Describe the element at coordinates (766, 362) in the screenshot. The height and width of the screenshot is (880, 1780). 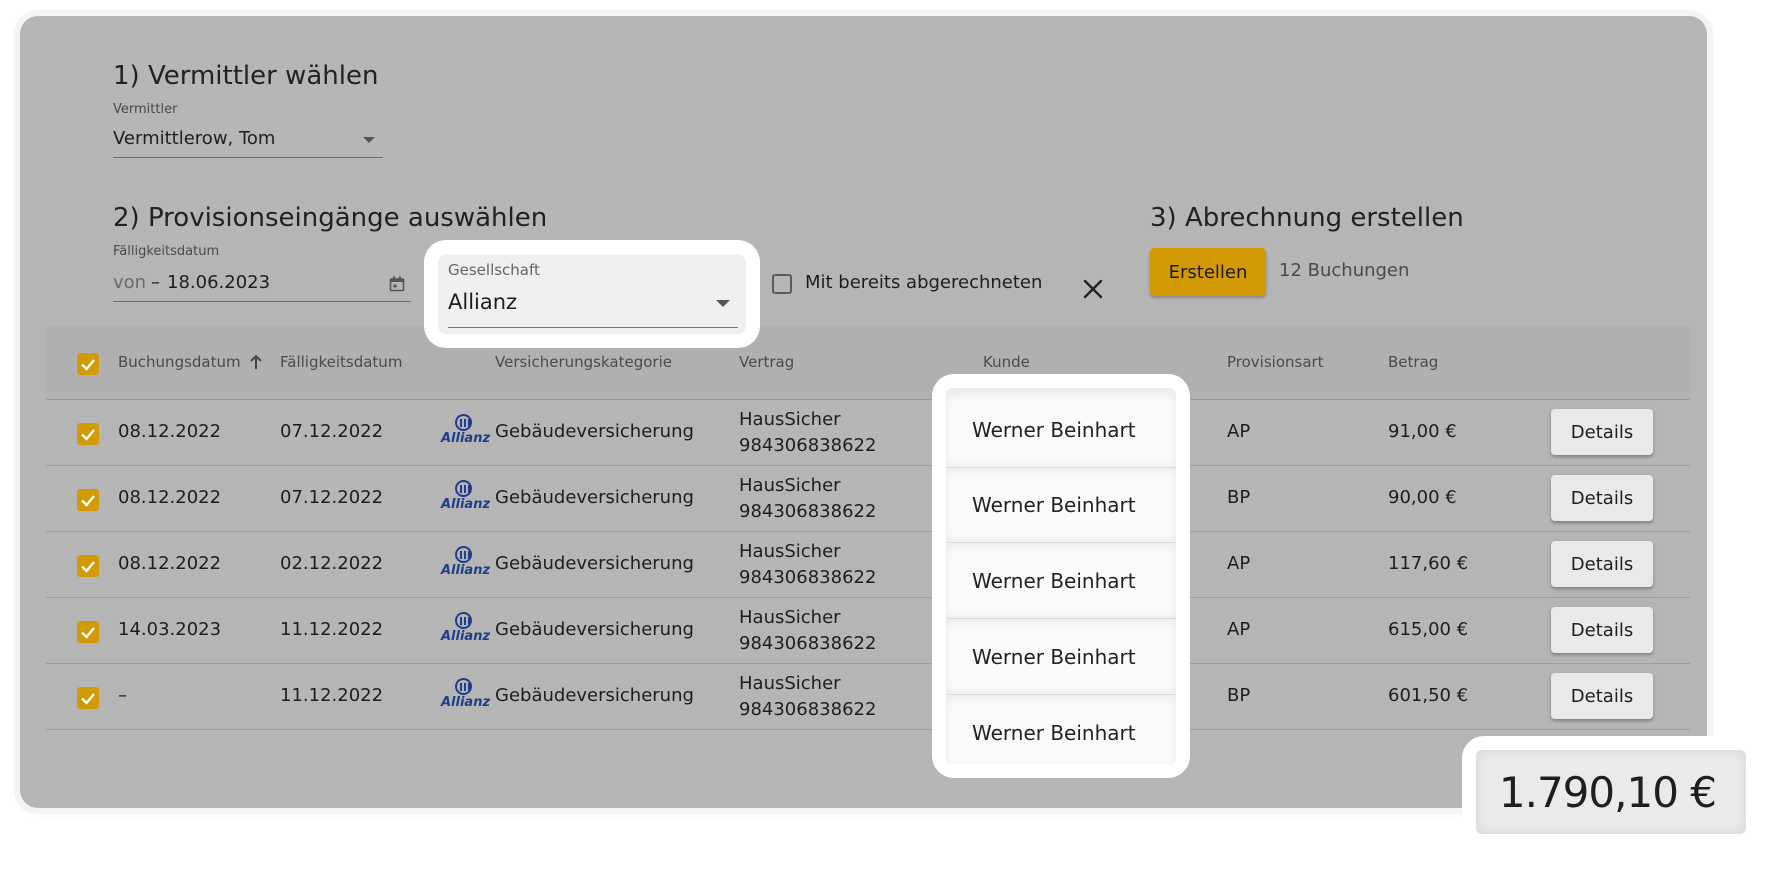
I see `col-vertrag: Vertrag` at that location.